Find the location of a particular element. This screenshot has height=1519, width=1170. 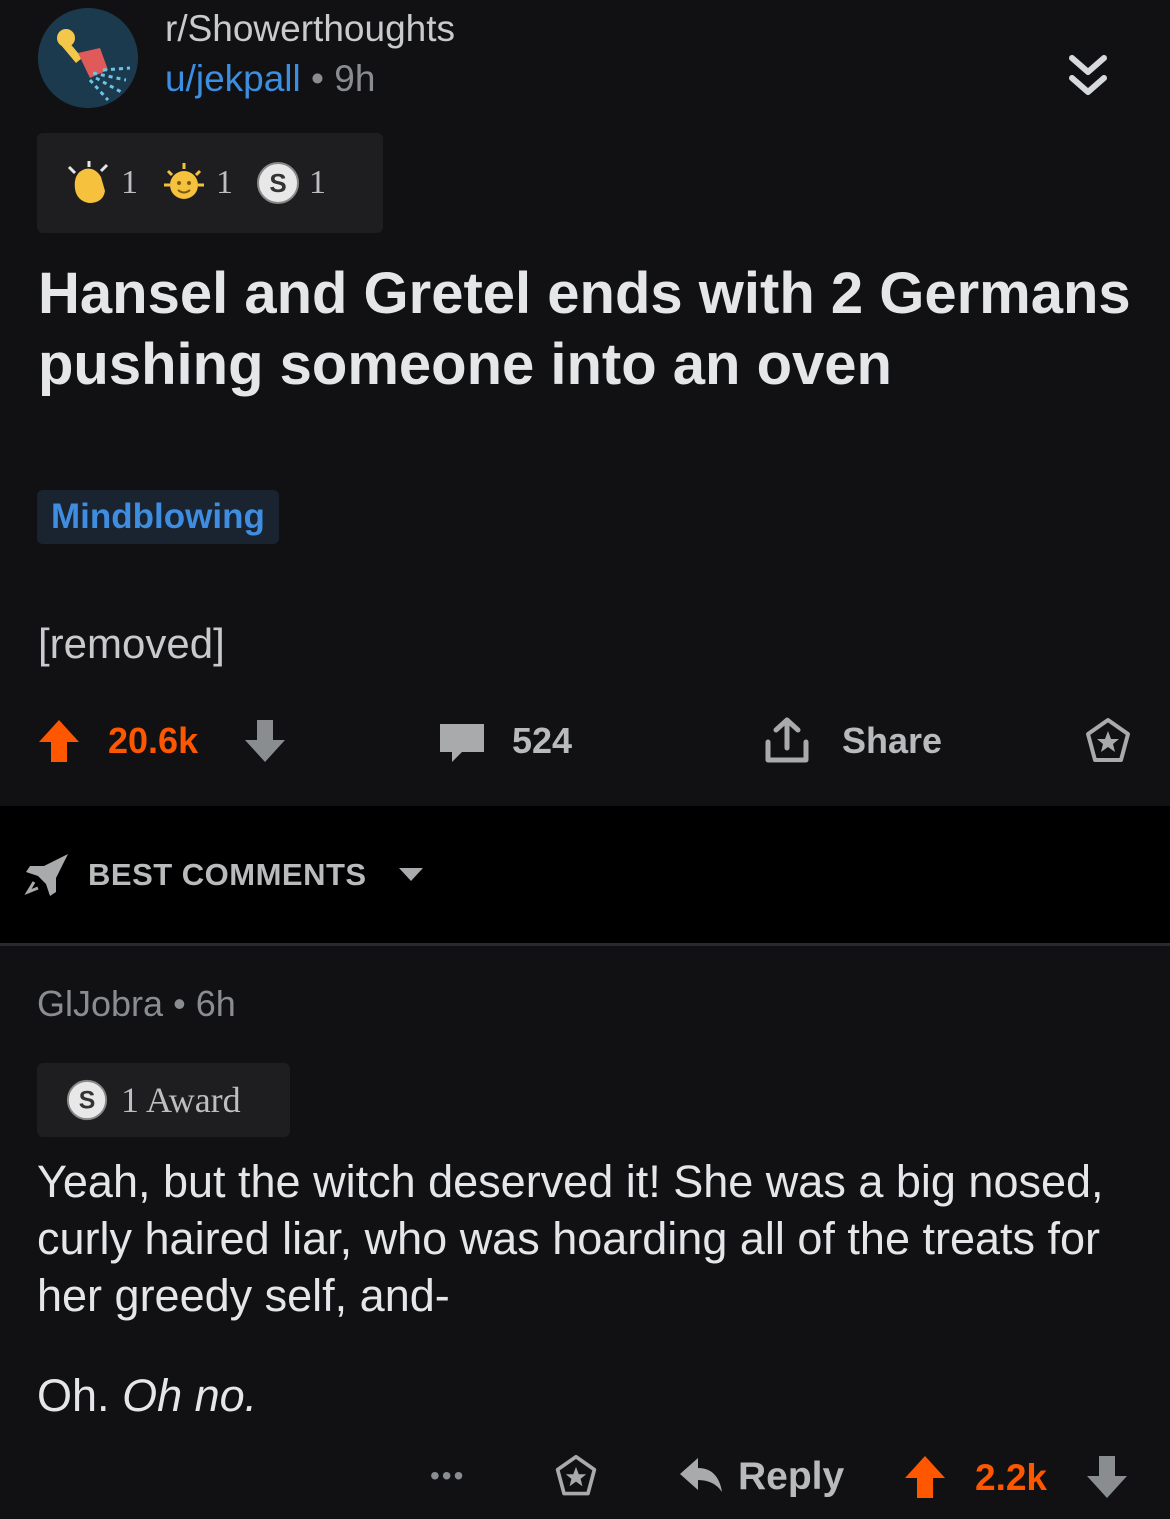

comment-bubble-icon is located at coordinates (462, 745).